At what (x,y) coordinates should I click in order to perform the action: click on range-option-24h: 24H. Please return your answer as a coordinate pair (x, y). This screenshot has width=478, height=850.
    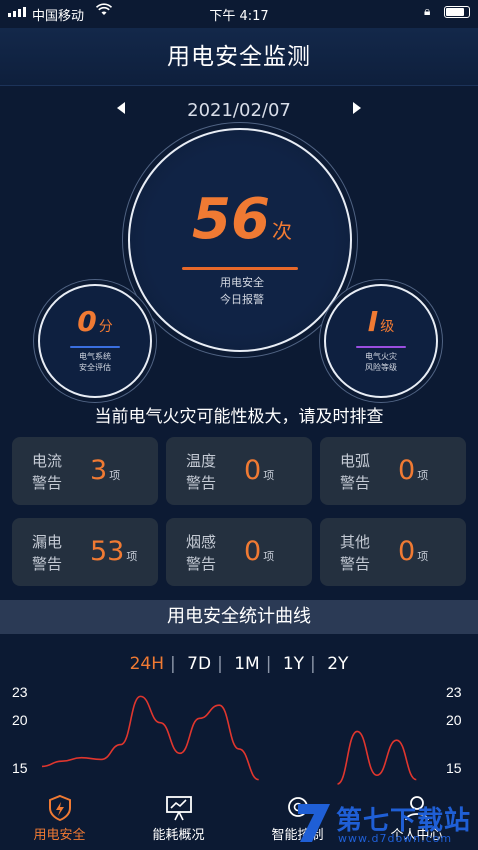
    Looking at the image, I should click on (147, 664).